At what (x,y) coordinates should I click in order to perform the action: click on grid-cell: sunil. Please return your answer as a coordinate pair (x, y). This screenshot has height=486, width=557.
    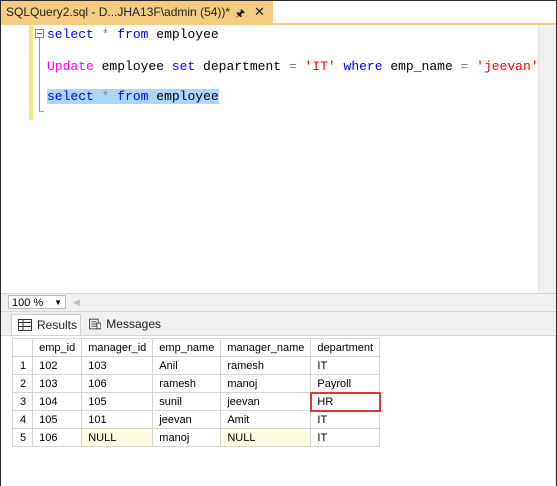
    Looking at the image, I should click on (187, 401).